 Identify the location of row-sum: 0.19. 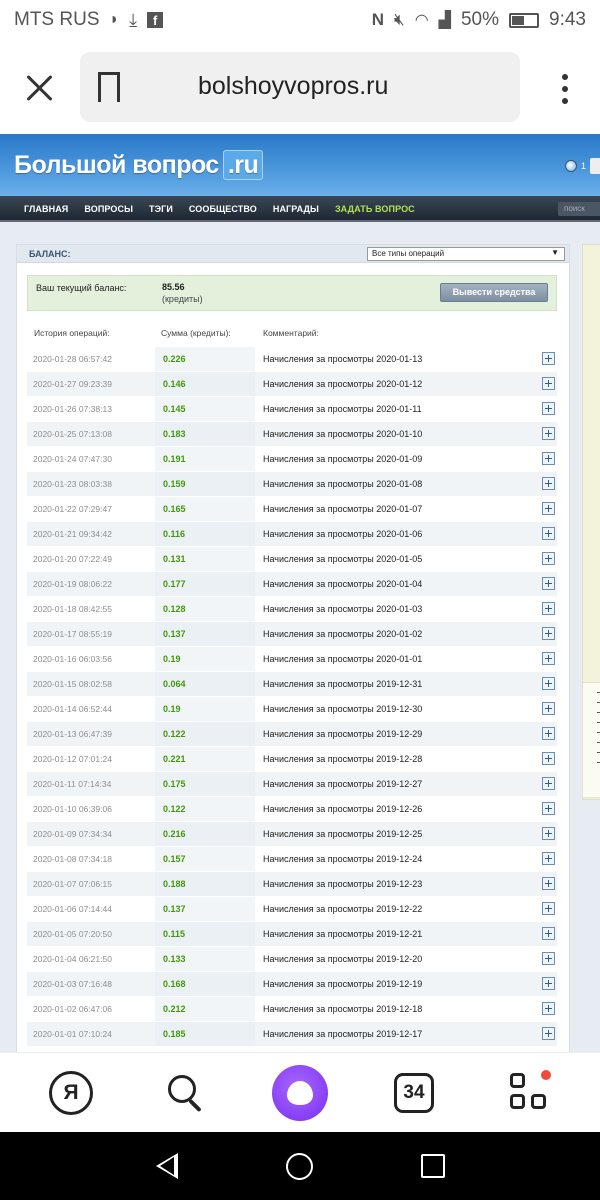
(172, 659).